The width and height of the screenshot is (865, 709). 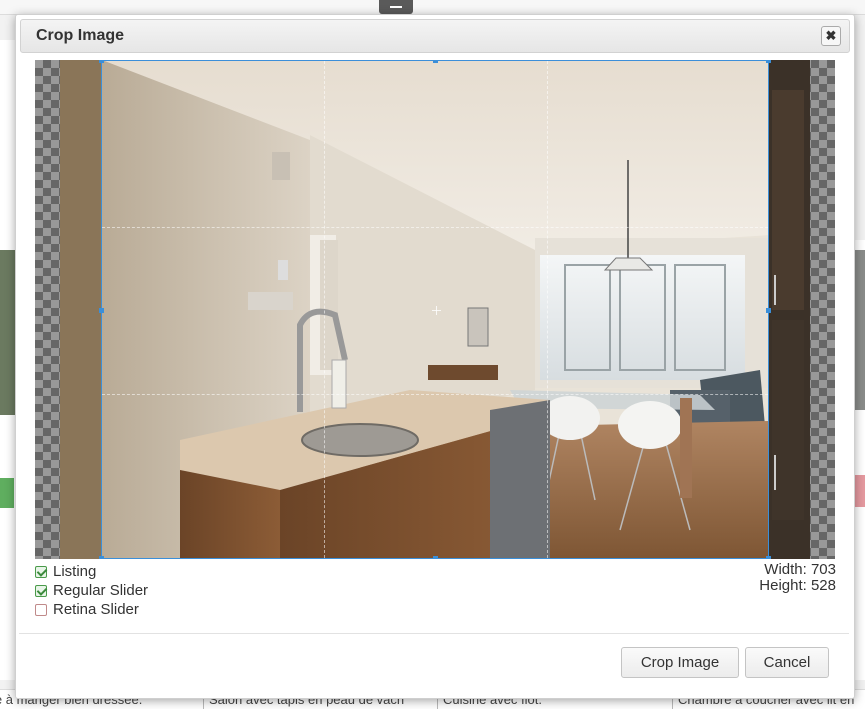 I want to click on crop-handle-sw, so click(x=101, y=557).